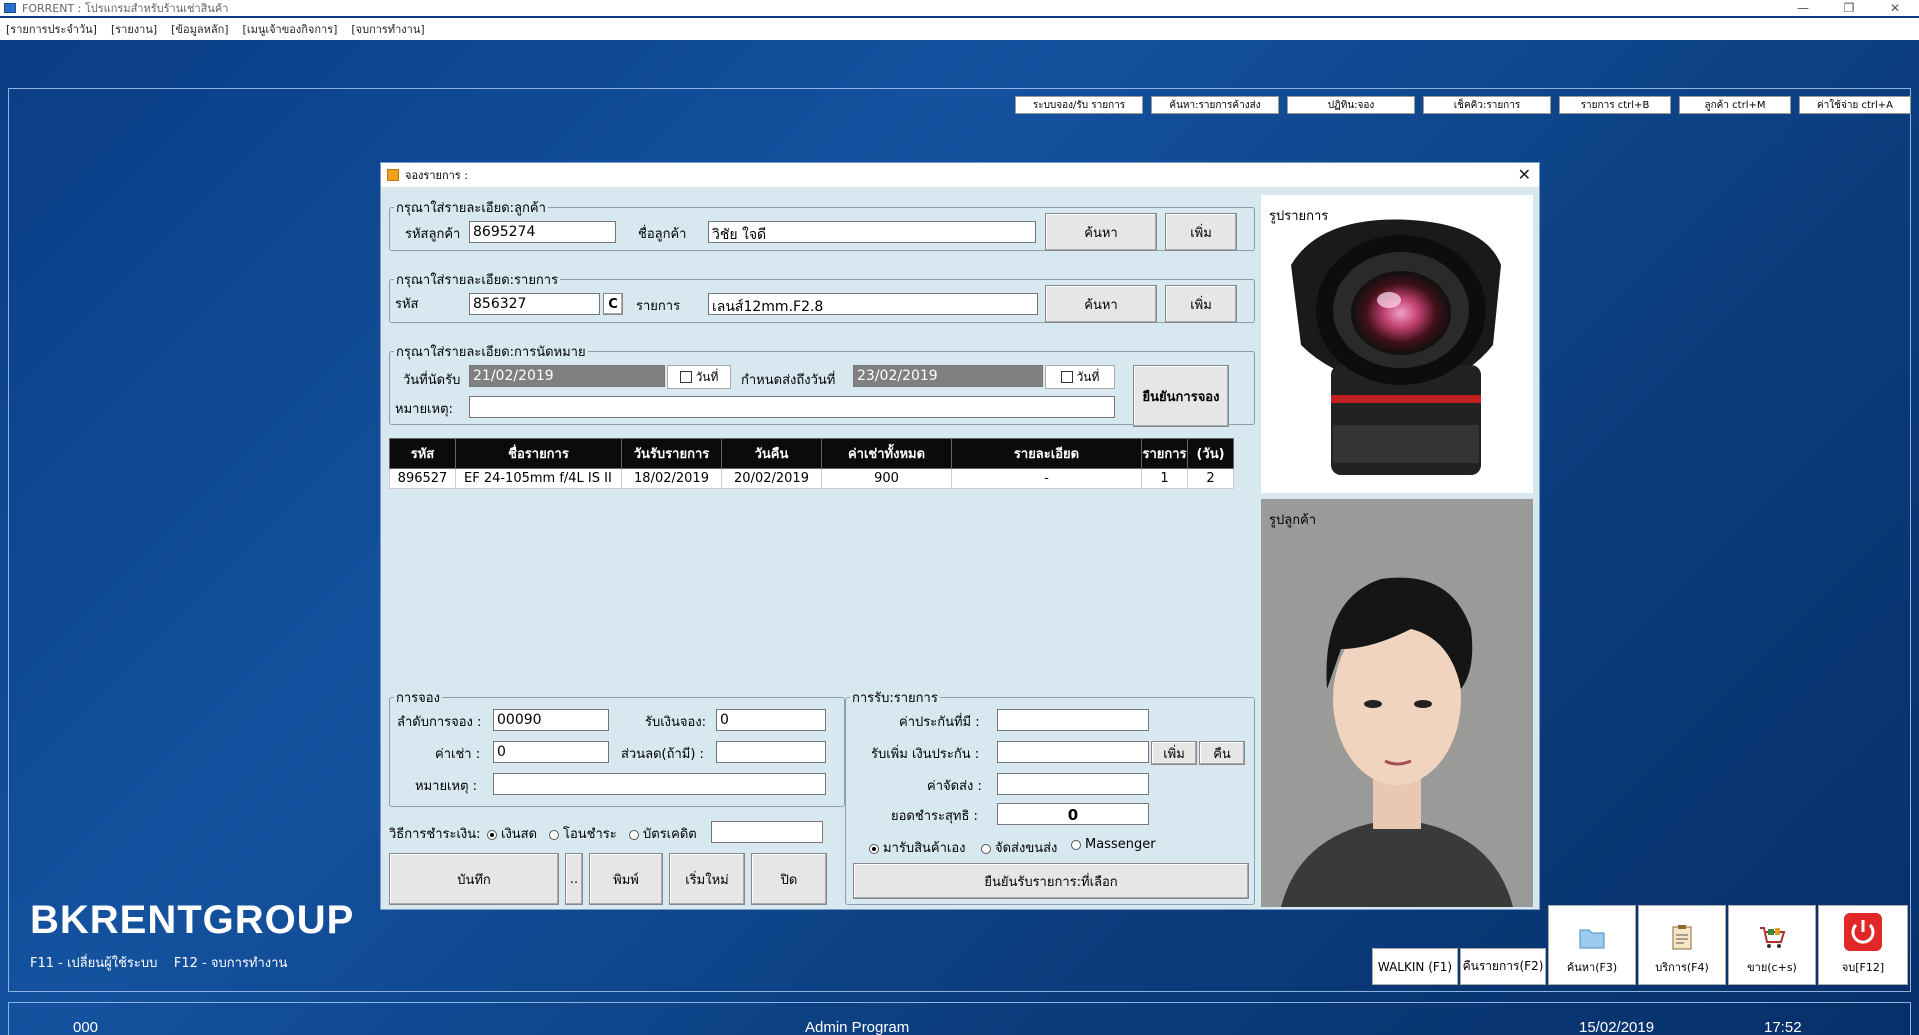  Describe the element at coordinates (512, 833) in the screenshot. I see `payment-cash-option: เงินสด` at that location.